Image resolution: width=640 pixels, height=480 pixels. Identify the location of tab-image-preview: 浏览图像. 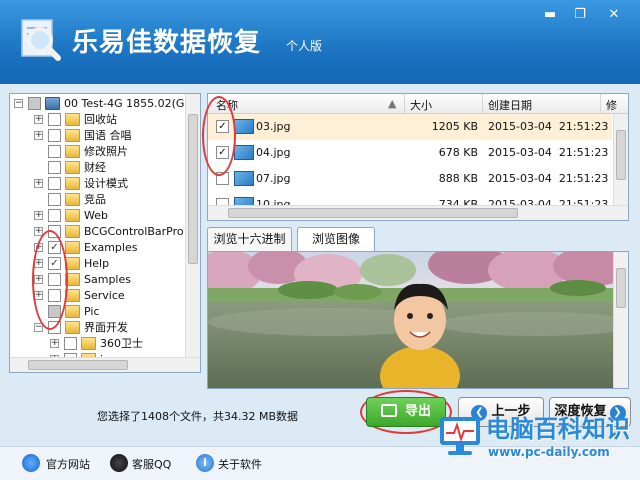
(336, 239).